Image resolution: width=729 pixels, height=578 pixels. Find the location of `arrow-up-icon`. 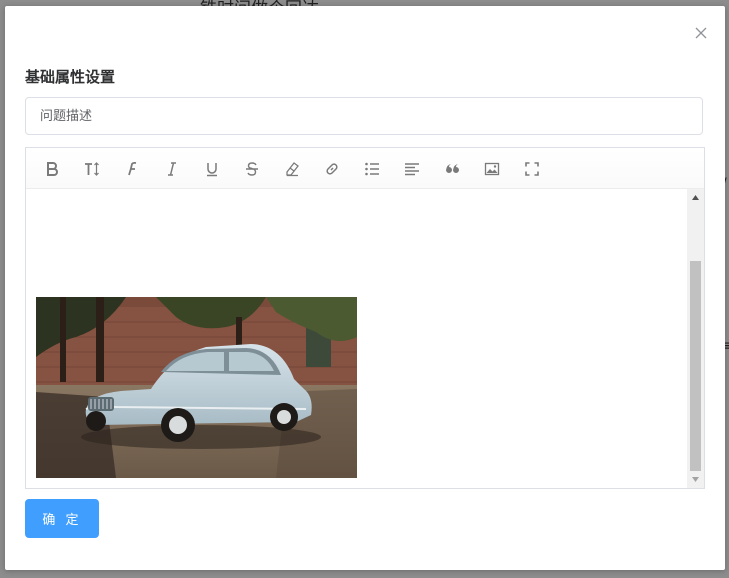

arrow-up-icon is located at coordinates (695, 197).